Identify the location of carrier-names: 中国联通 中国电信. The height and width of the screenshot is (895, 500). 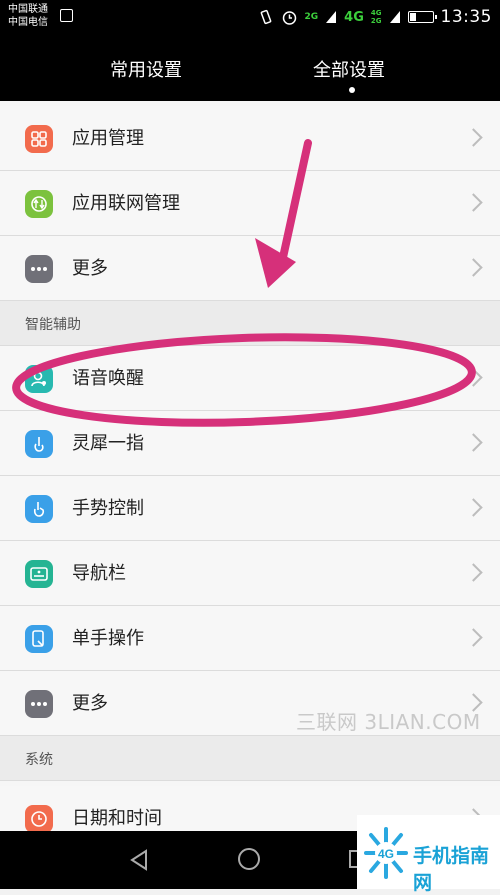
(28, 16).